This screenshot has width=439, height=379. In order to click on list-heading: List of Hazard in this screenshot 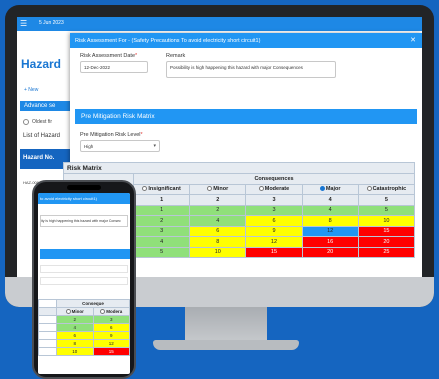, I will do `click(42, 136)`.